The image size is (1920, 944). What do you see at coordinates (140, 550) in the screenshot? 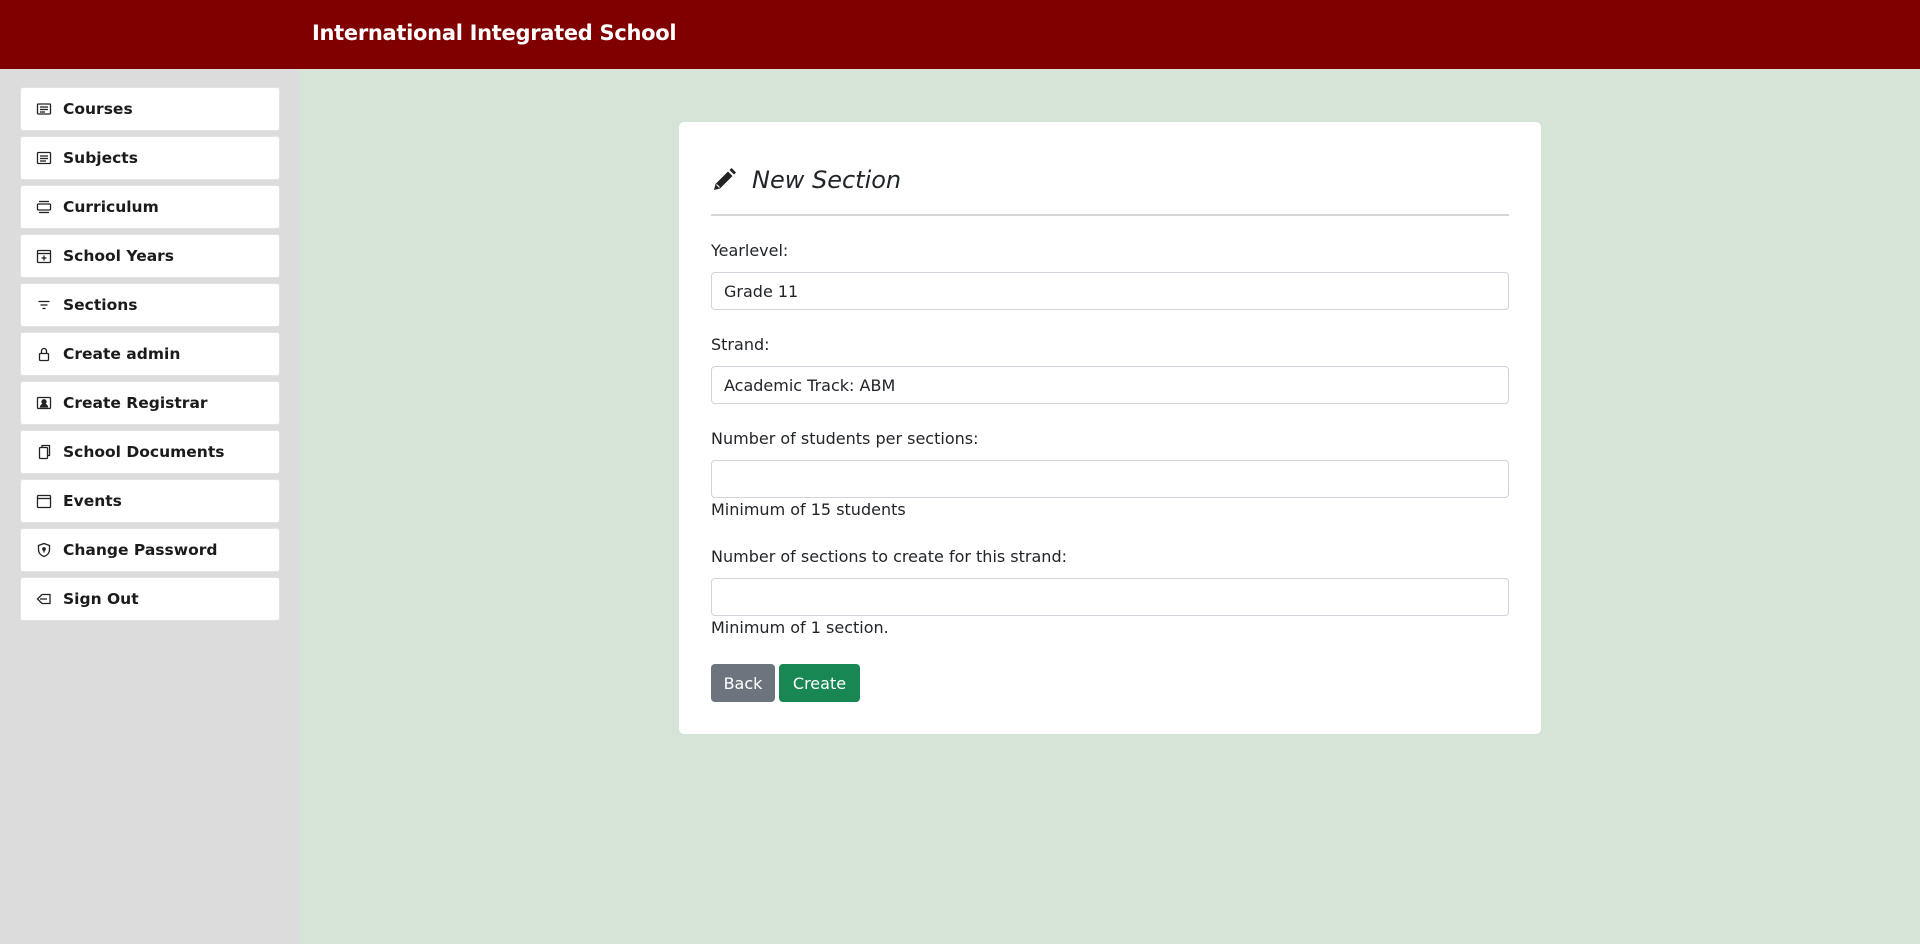
I see `sidebar-item-label: Change Password` at bounding box center [140, 550].